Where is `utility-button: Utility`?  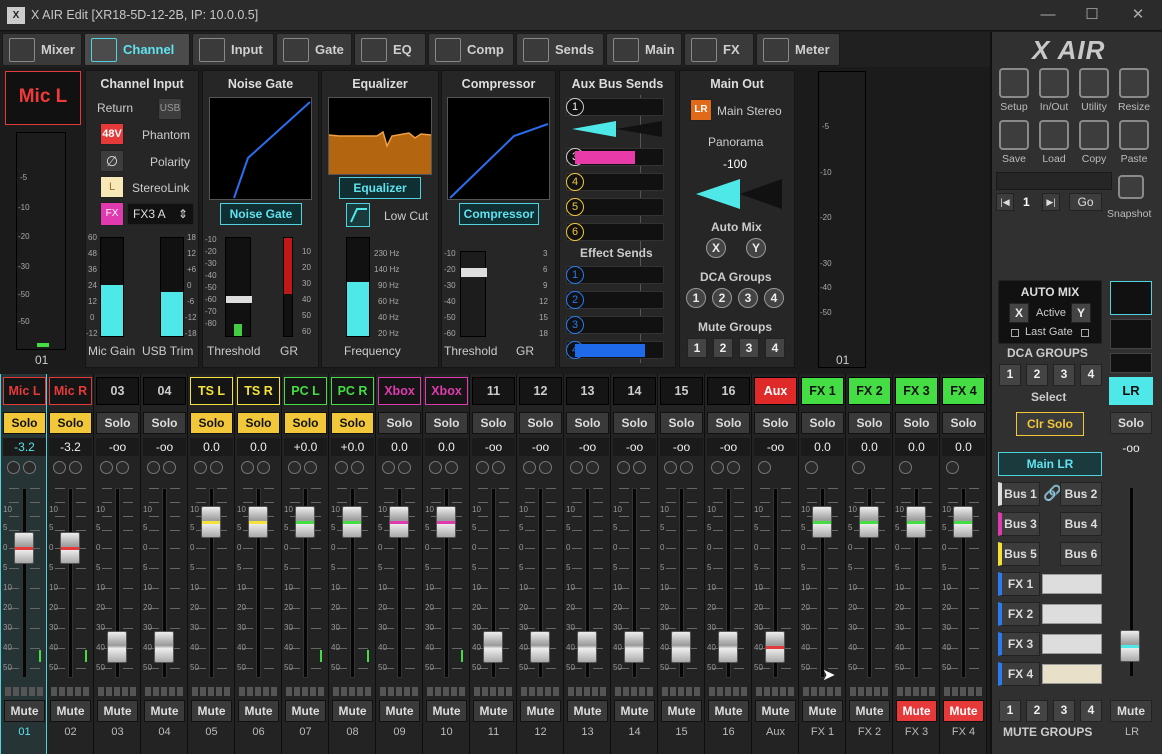 utility-button: Utility is located at coordinates (1094, 92).